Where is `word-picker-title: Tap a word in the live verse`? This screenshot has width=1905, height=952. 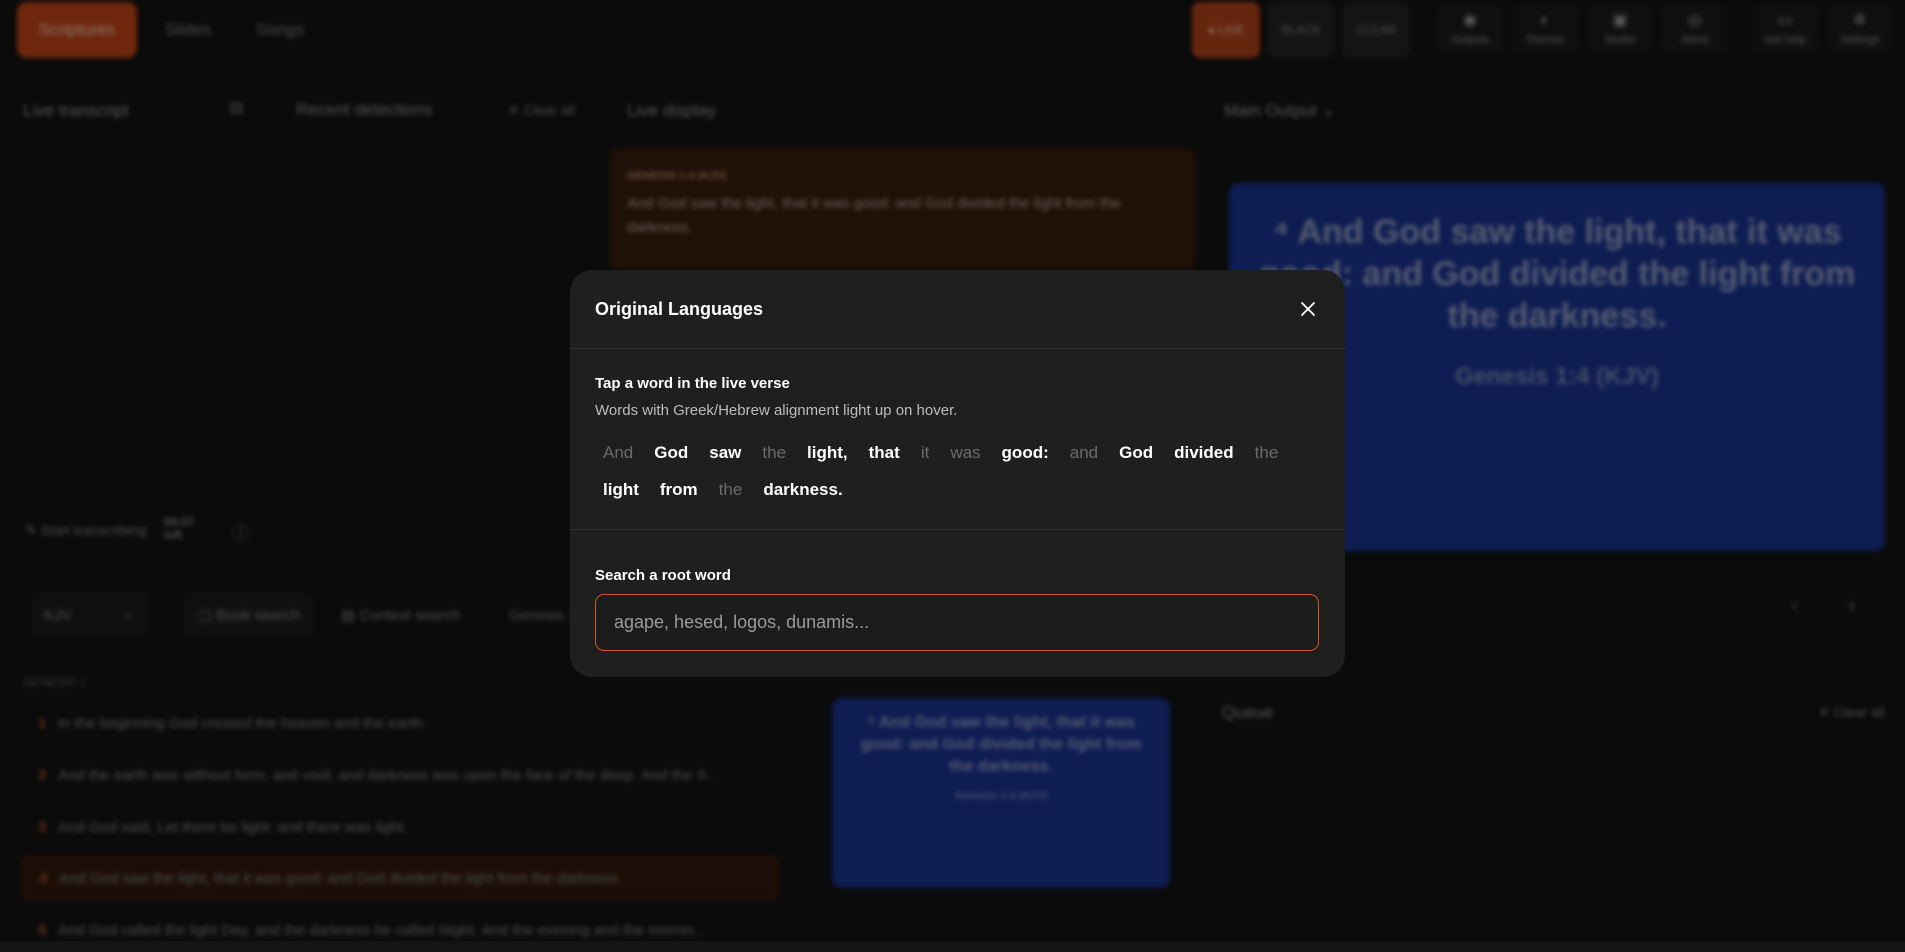
word-picker-title: Tap a word in the live verse is located at coordinates (692, 383).